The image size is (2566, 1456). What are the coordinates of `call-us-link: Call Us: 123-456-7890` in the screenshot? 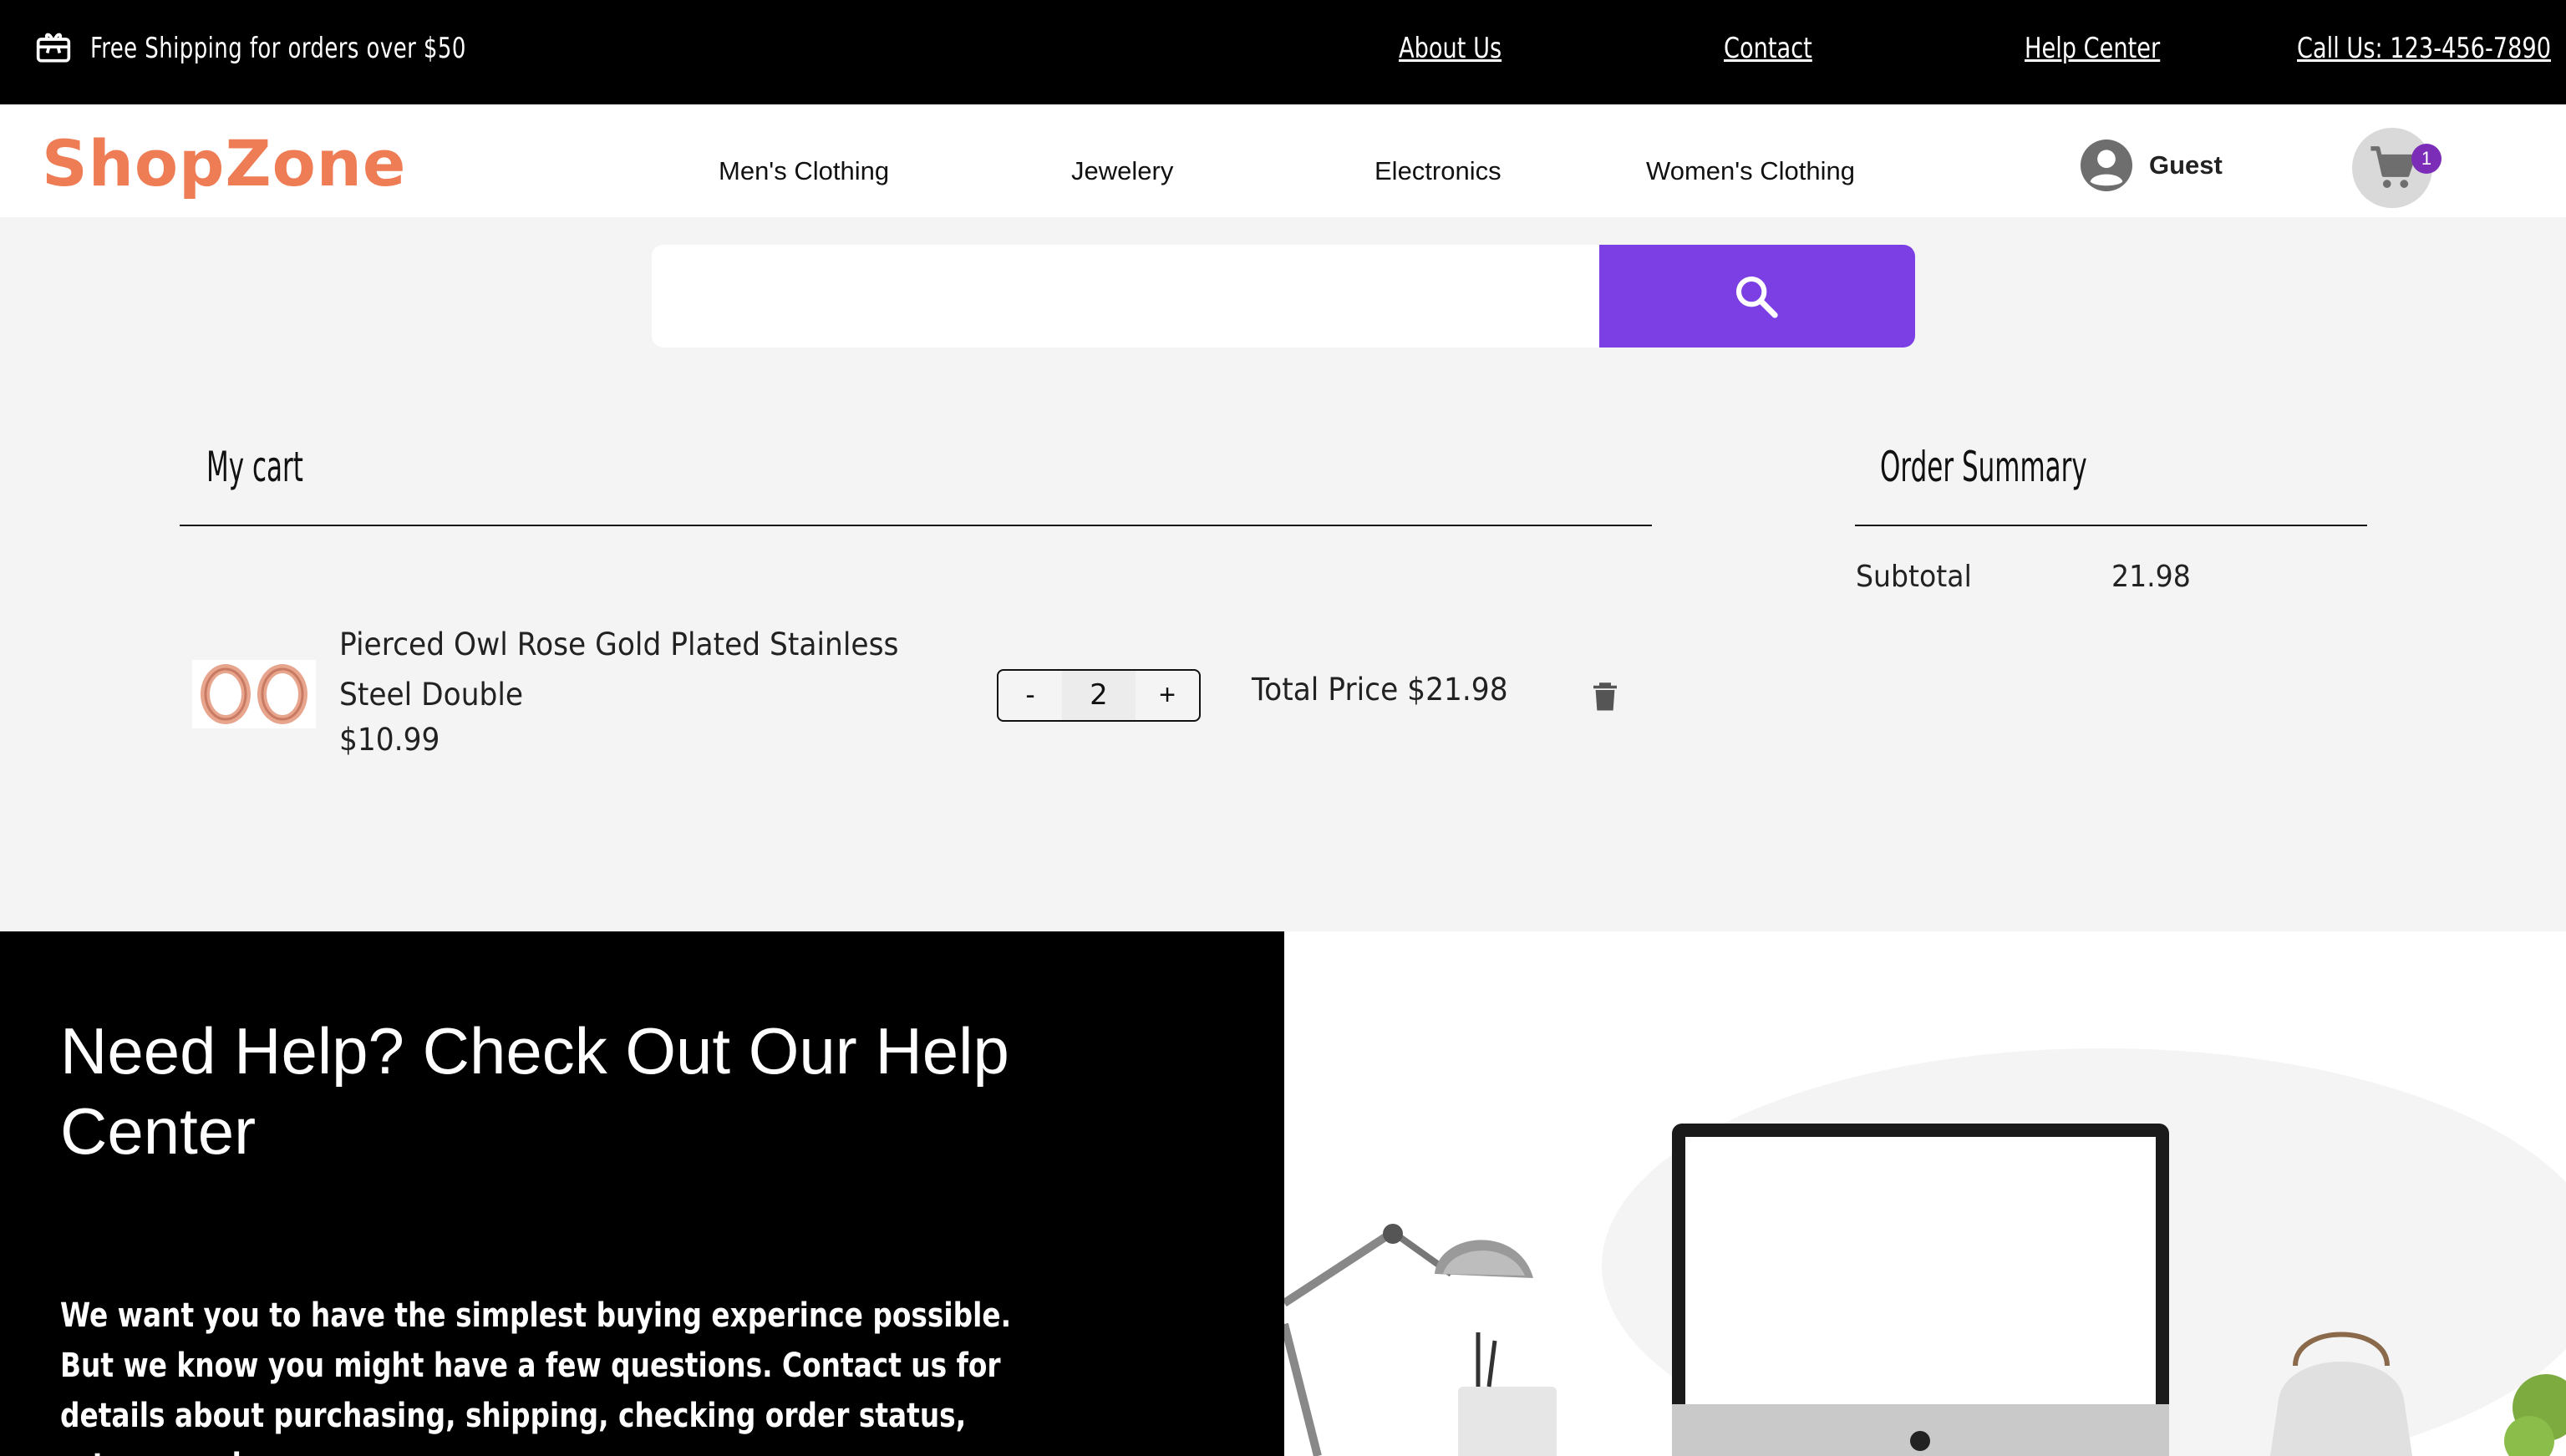 It's located at (2424, 48).